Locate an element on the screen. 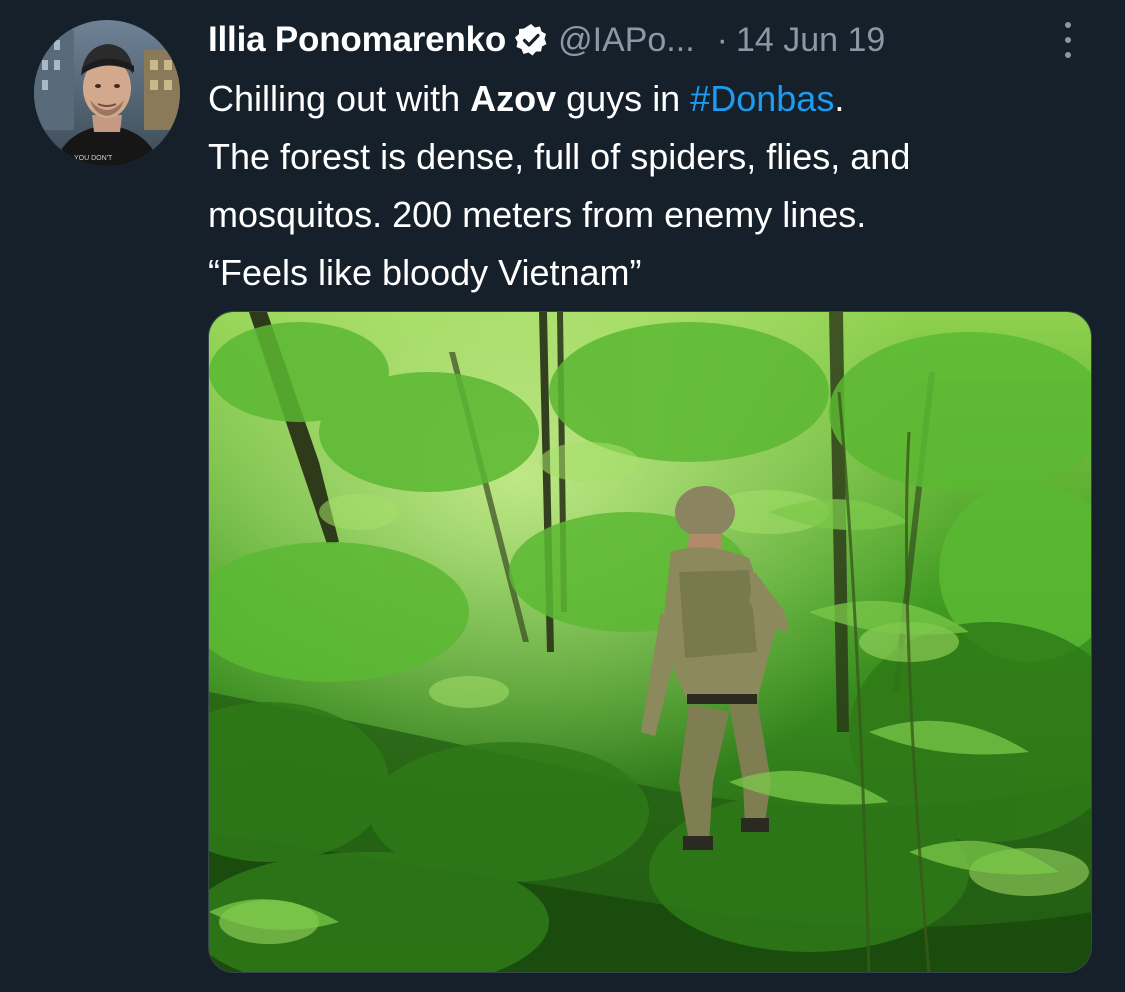  tweet-header: Illia Ponomarenko @IAPo... · 14 Jun 19 is located at coordinates (648, 40).